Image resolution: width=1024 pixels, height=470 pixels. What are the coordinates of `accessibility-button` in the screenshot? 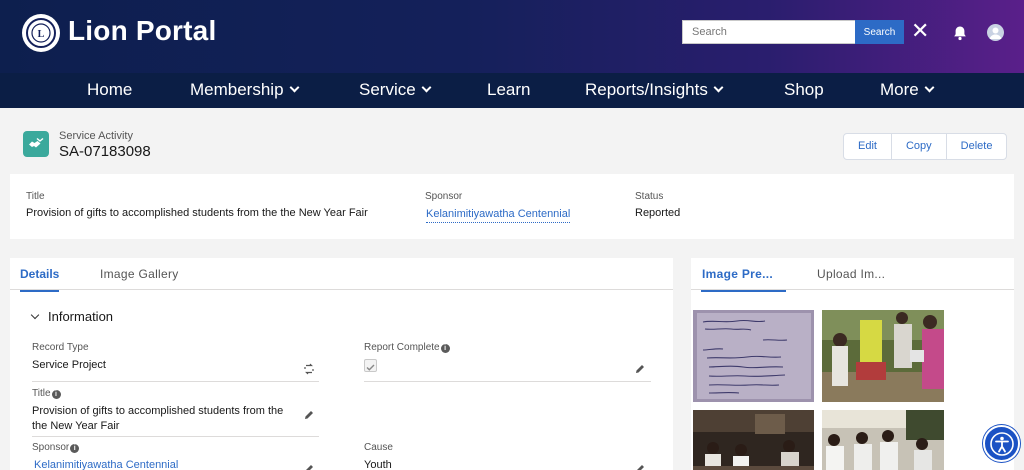 It's located at (1001, 443).